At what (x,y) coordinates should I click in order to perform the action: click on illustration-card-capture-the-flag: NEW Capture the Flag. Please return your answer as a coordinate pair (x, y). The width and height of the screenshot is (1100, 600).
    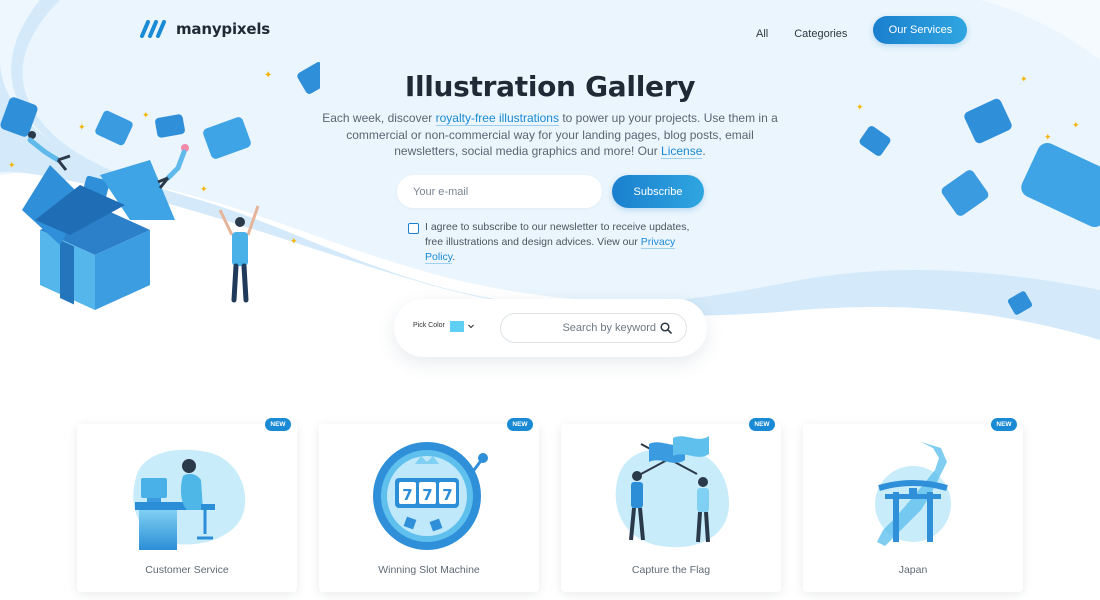
    Looking at the image, I should click on (671, 505).